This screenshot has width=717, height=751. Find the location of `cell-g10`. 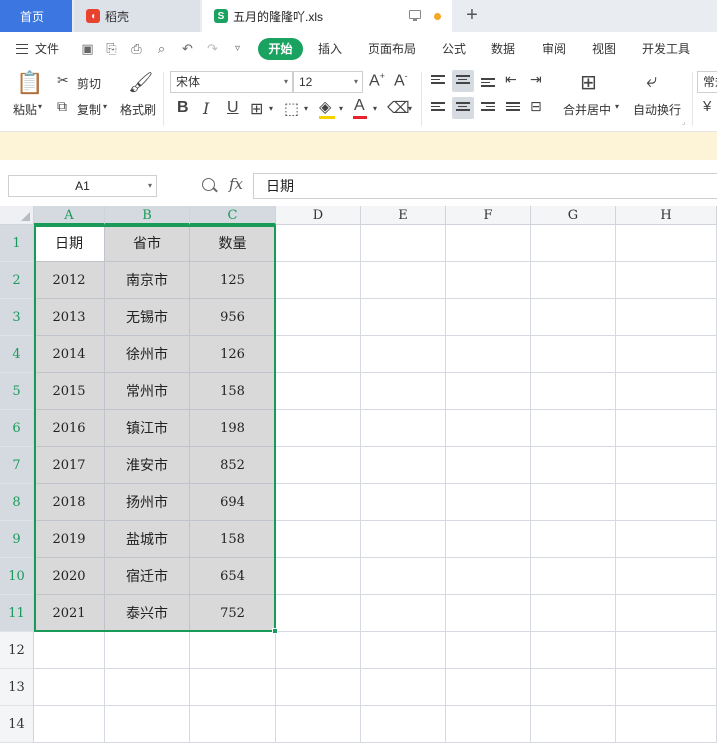

cell-g10 is located at coordinates (573, 576).